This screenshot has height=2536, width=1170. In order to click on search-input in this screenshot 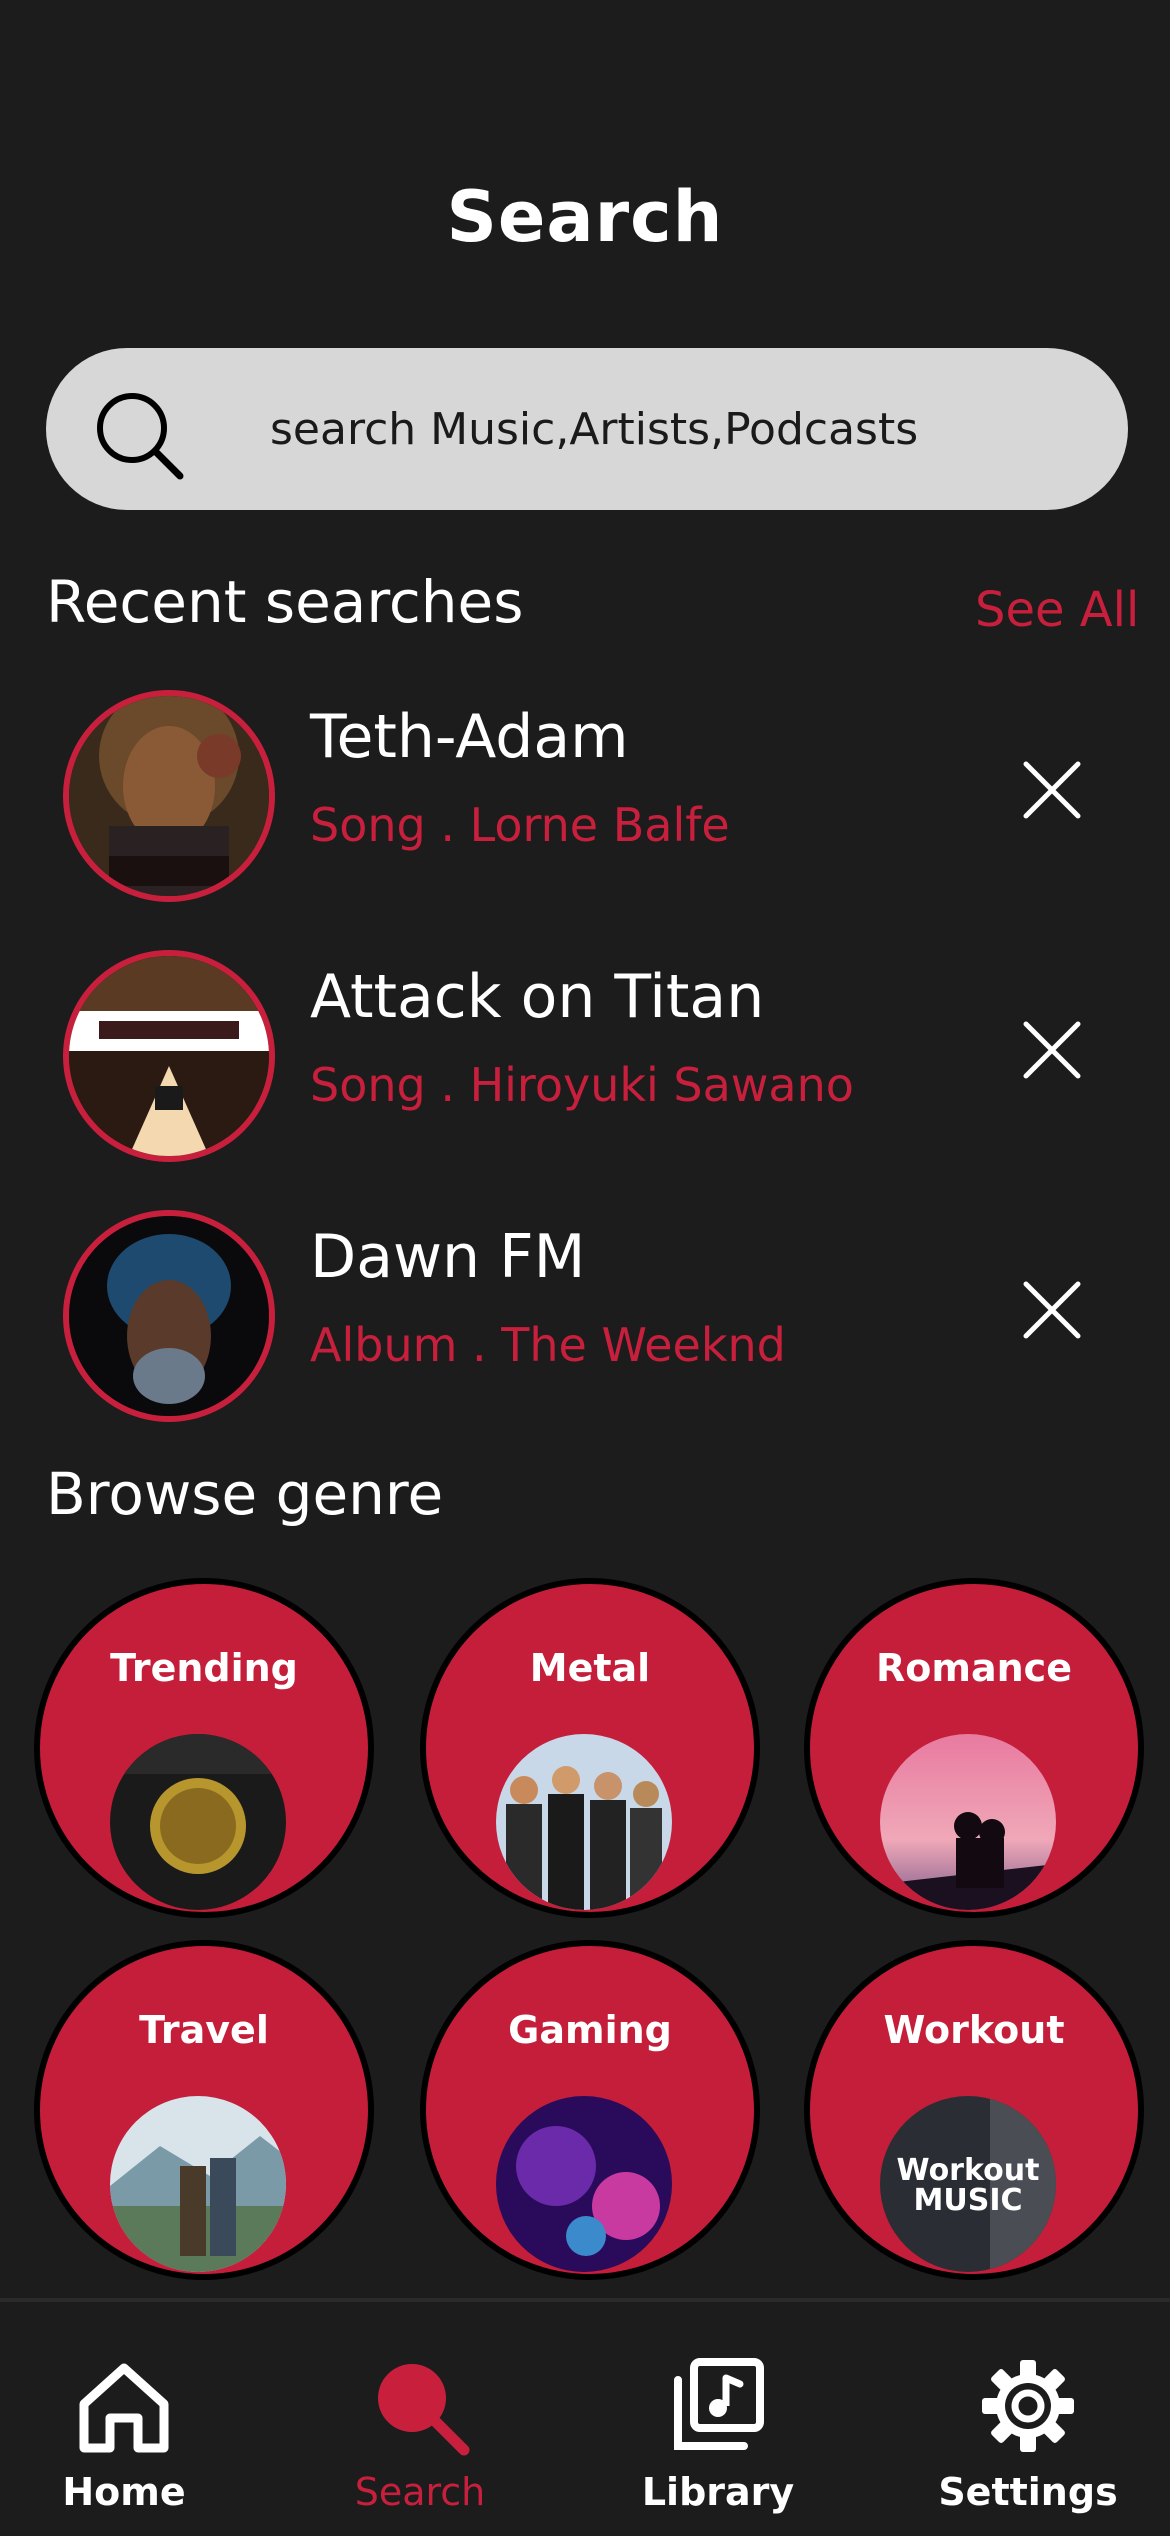, I will do `click(680, 429)`.